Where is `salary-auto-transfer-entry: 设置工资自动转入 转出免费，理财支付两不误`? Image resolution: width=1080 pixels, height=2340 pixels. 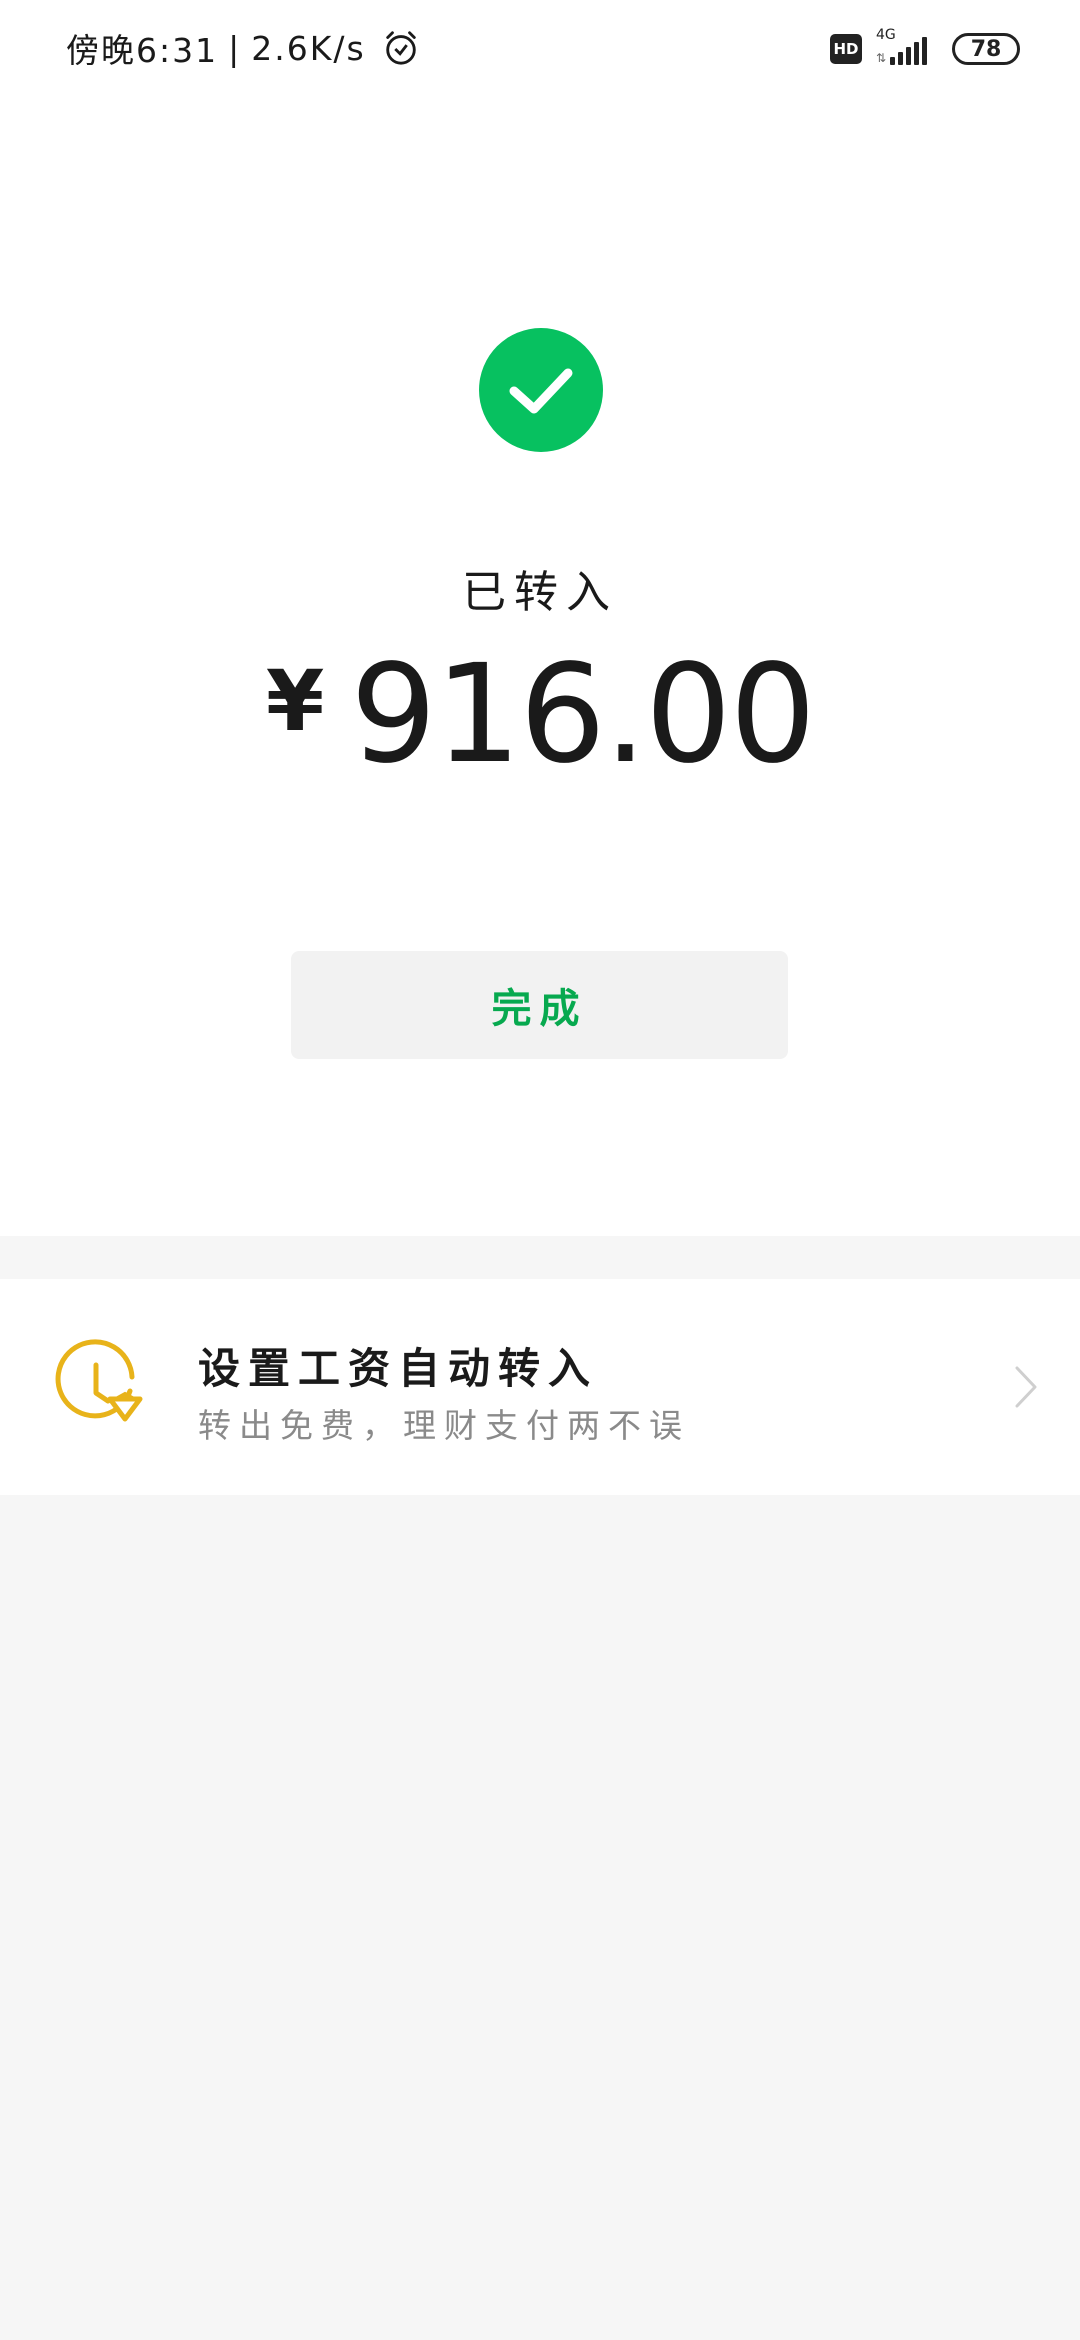
salary-auto-transfer-entry: 设置工资自动转入 转出免费，理财支付两不误 is located at coordinates (540, 1387).